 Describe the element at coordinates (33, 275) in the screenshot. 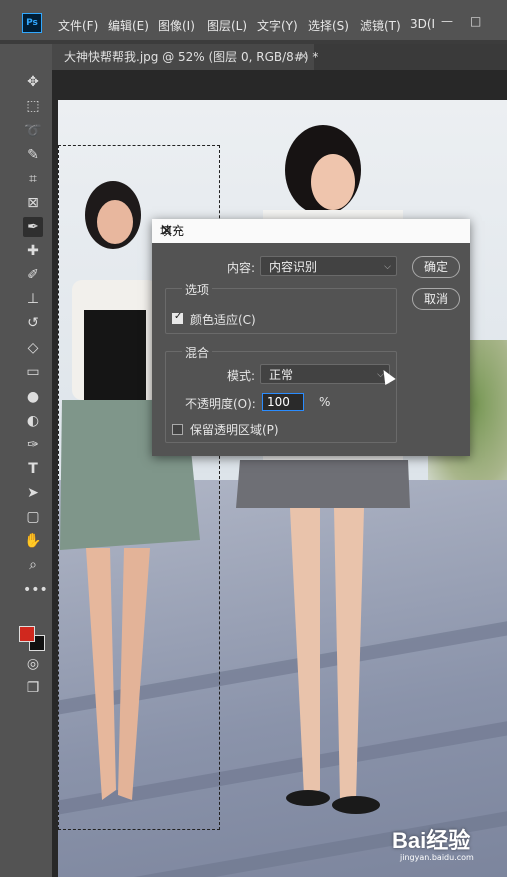

I see `brush-icon: ✐` at that location.